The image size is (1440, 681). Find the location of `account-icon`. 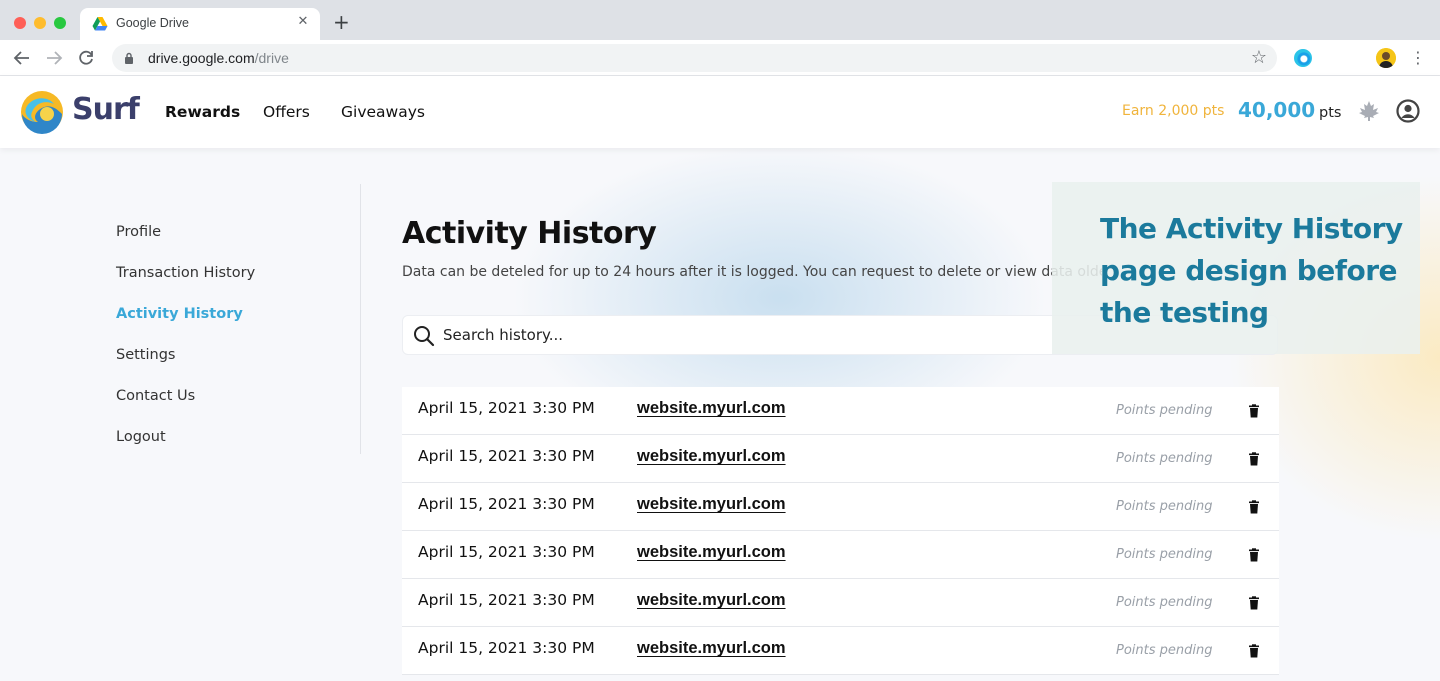

account-icon is located at coordinates (1408, 111).